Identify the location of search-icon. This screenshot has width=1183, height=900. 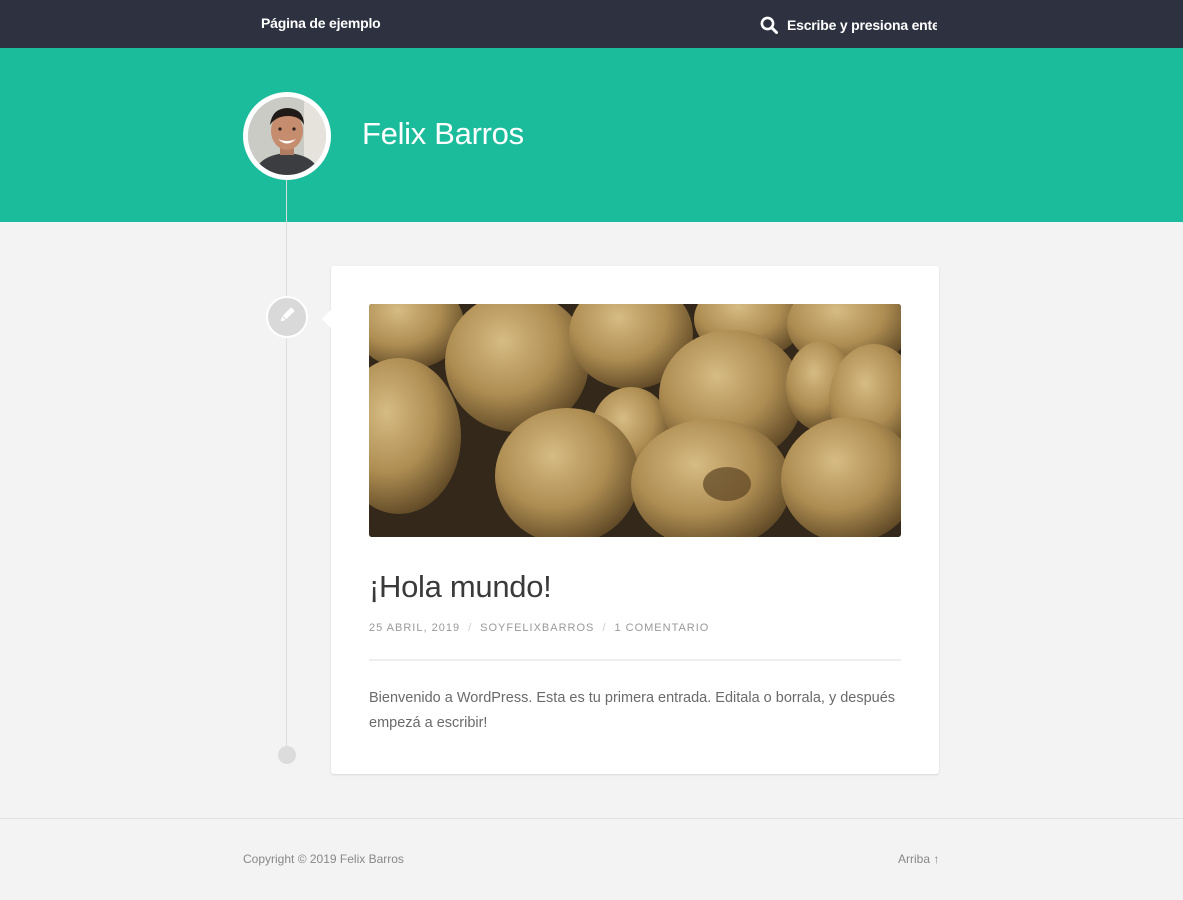
(769, 25).